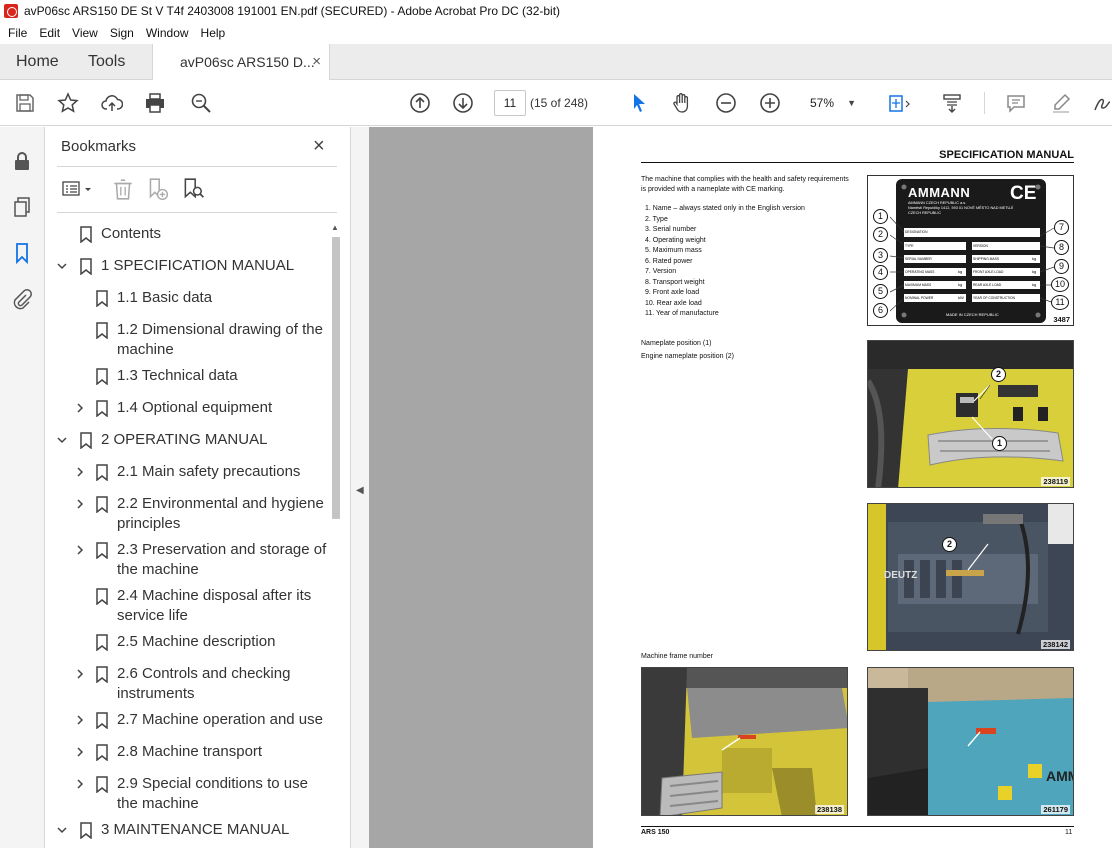 The height and width of the screenshot is (848, 1112). What do you see at coordinates (1061, 227) in the screenshot?
I see `callout-7: 7` at bounding box center [1061, 227].